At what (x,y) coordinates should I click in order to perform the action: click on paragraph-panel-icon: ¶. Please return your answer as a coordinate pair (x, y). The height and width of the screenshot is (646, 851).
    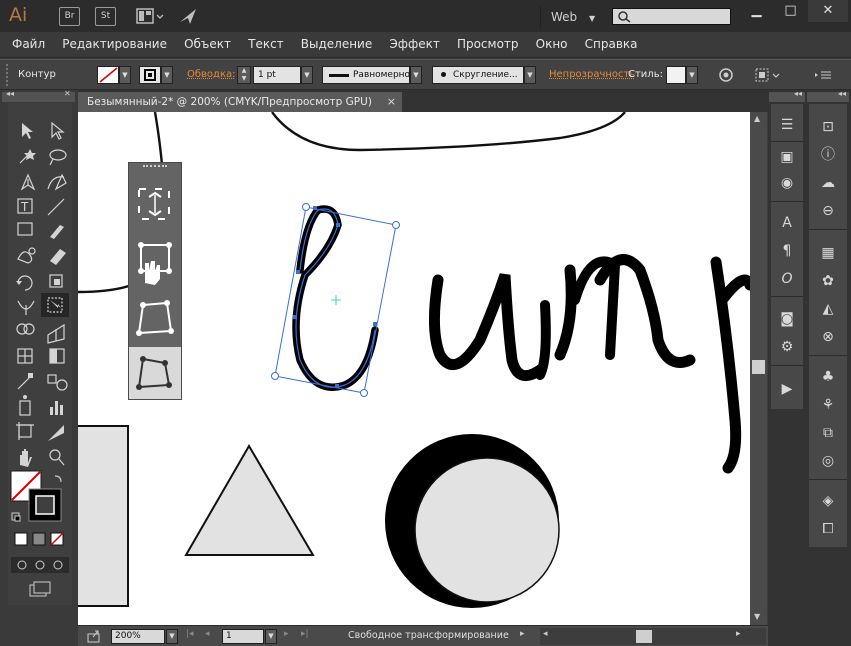
    Looking at the image, I should click on (787, 251).